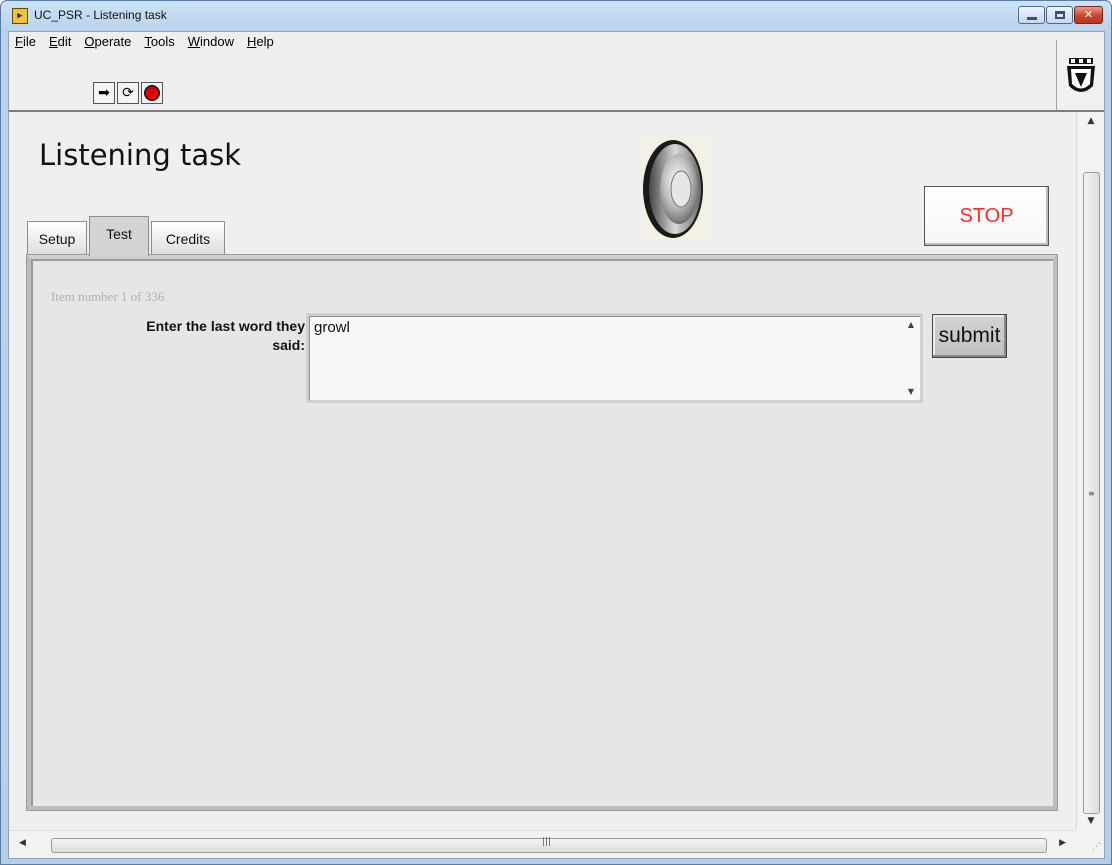 The height and width of the screenshot is (865, 1112). What do you see at coordinates (911, 391) in the screenshot?
I see `answer-scroll-down-icon: ▼` at bounding box center [911, 391].